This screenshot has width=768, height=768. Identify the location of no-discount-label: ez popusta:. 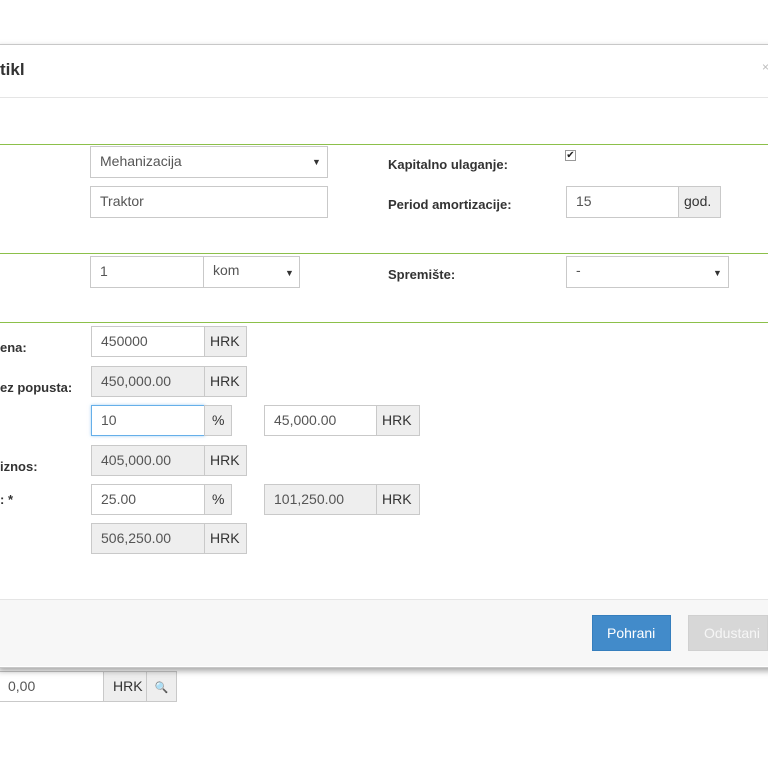
(36, 387).